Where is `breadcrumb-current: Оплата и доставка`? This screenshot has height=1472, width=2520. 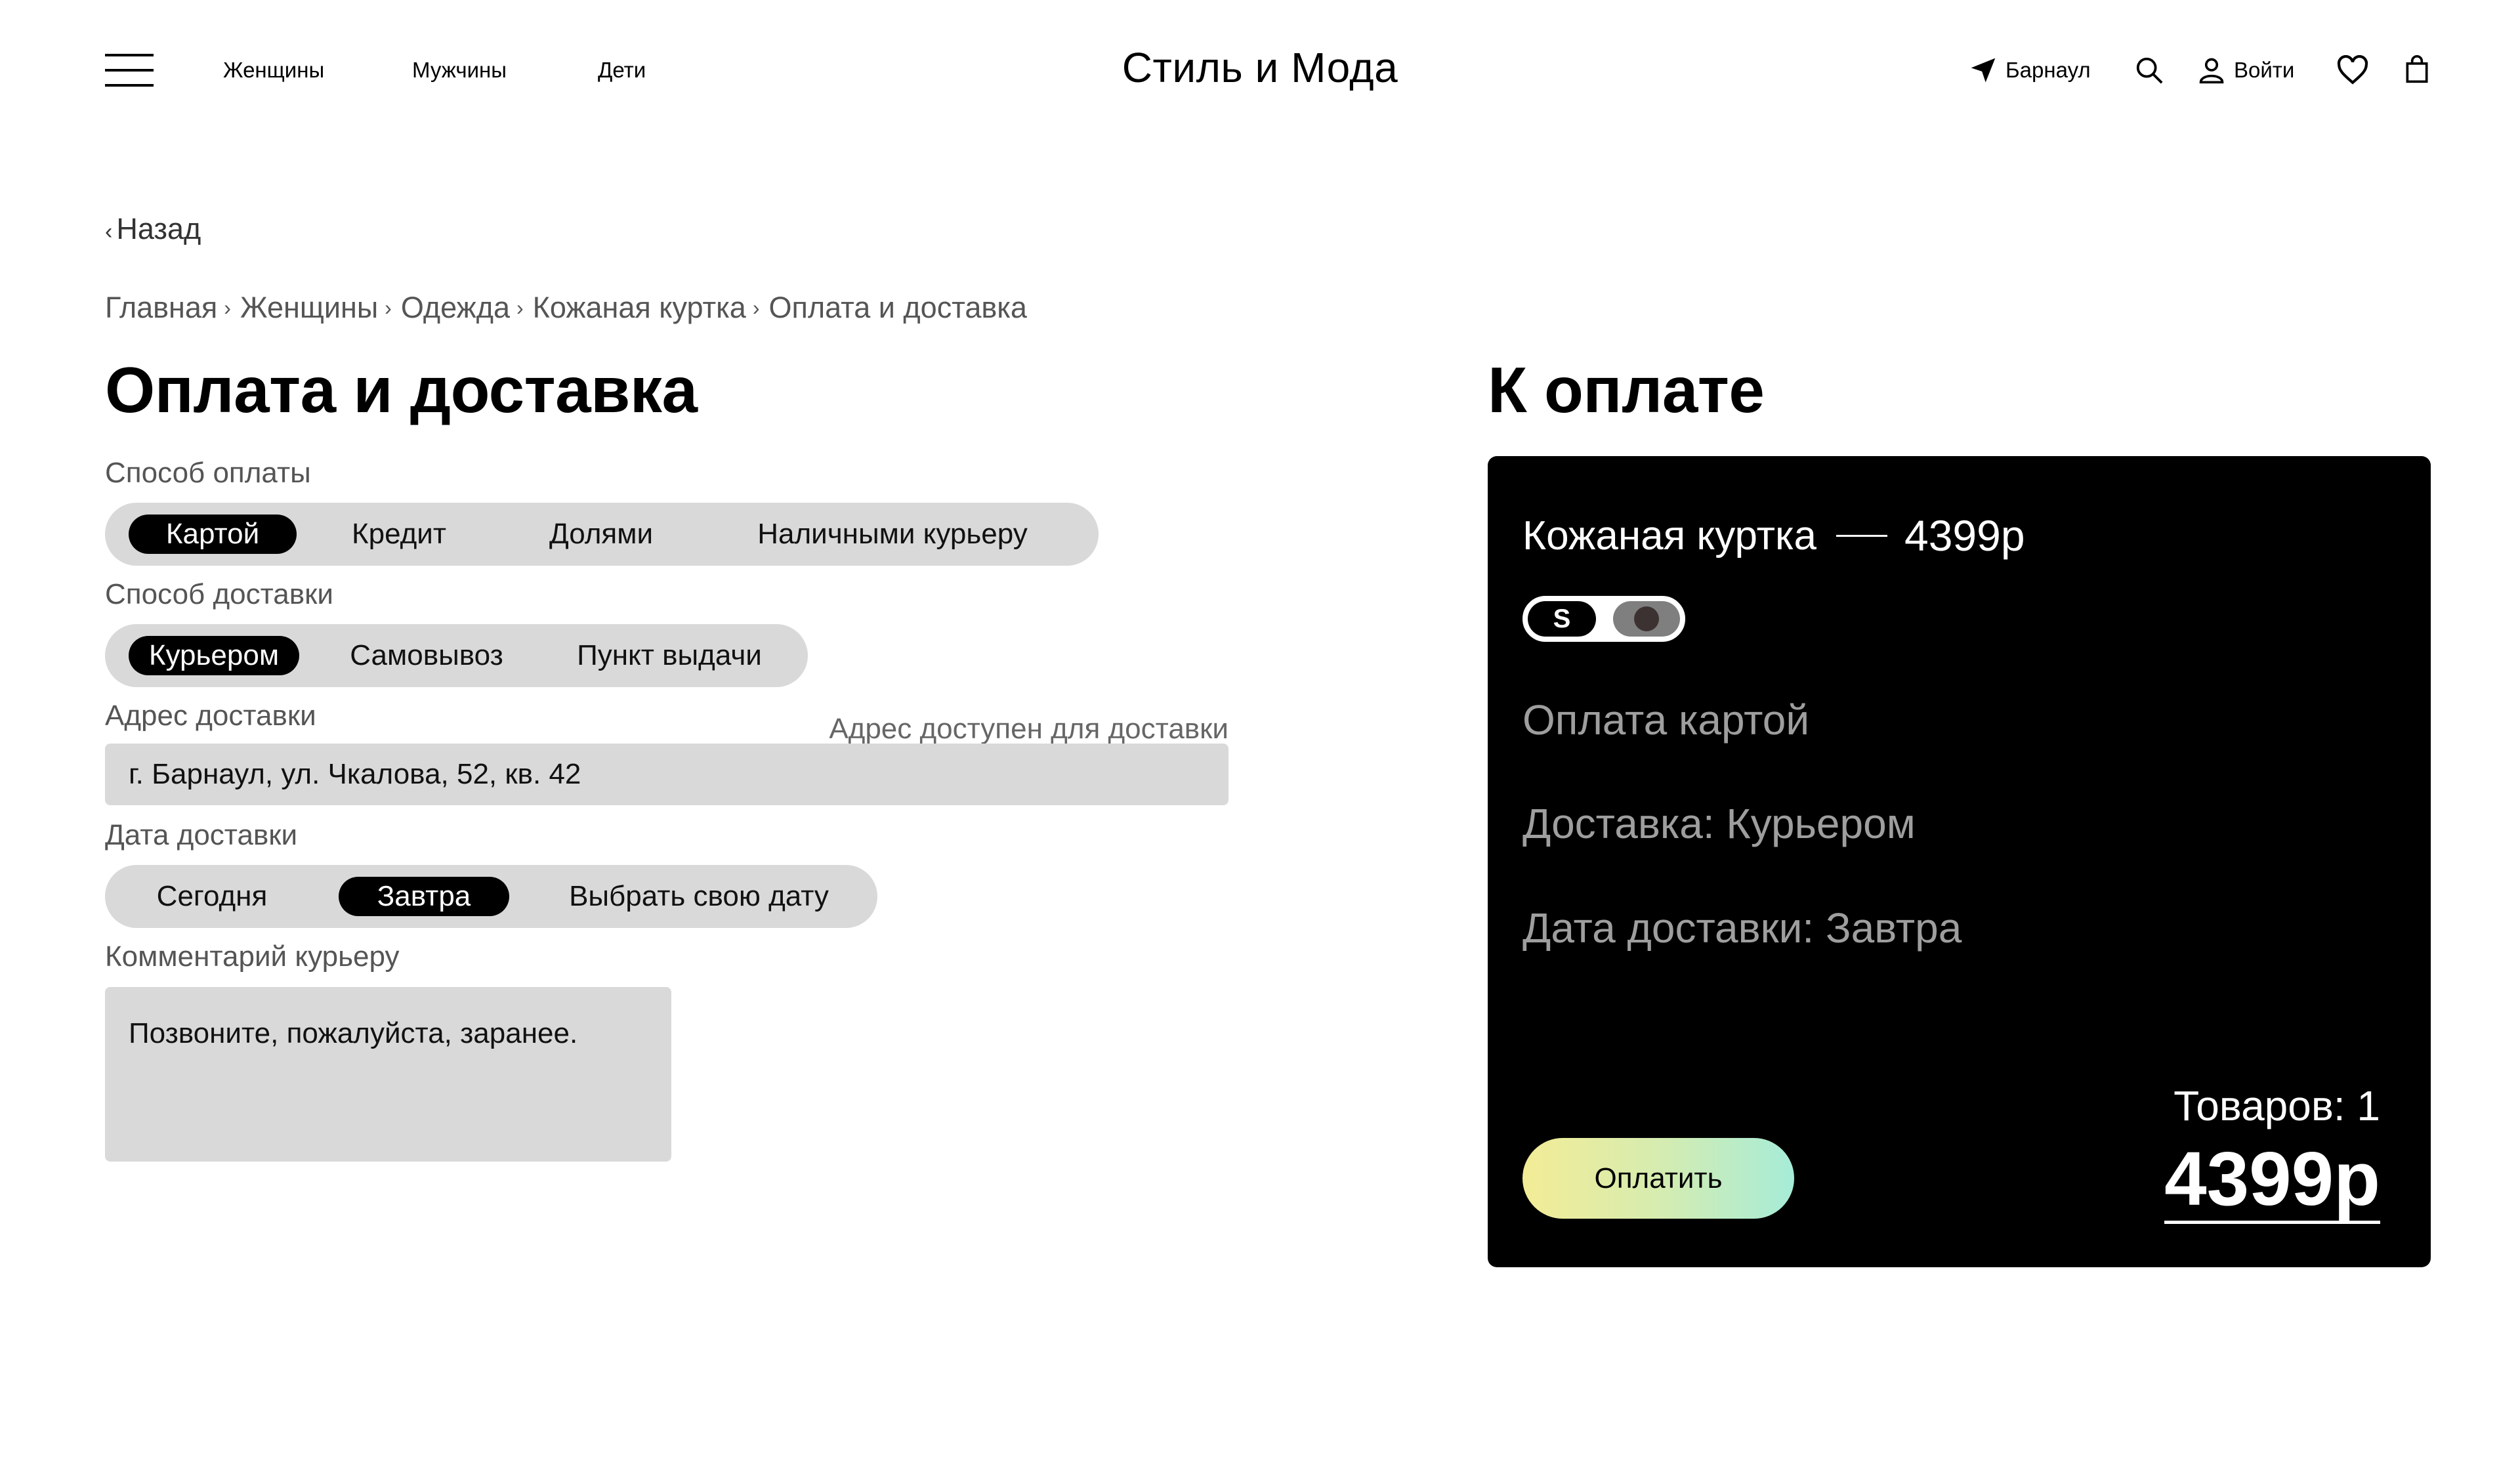 breadcrumb-current: Оплата и доставка is located at coordinates (897, 307).